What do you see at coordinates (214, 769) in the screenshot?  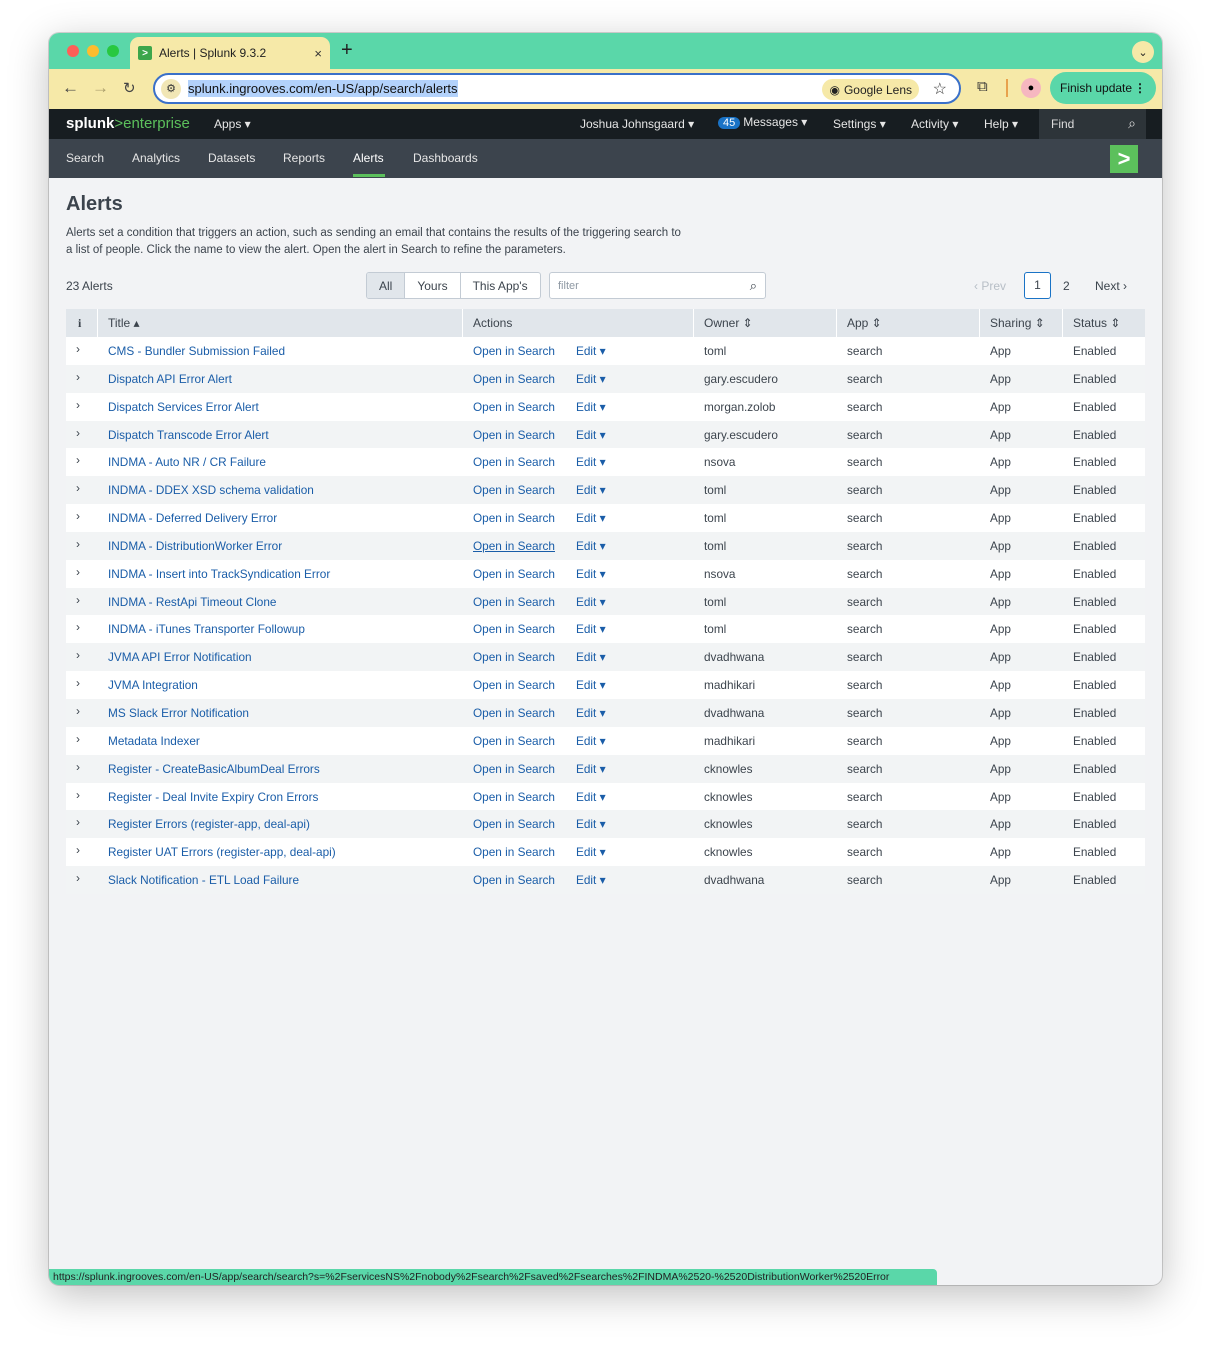 I see `alert-title-link: Register - CreateBasicAlbumDeal Errors` at bounding box center [214, 769].